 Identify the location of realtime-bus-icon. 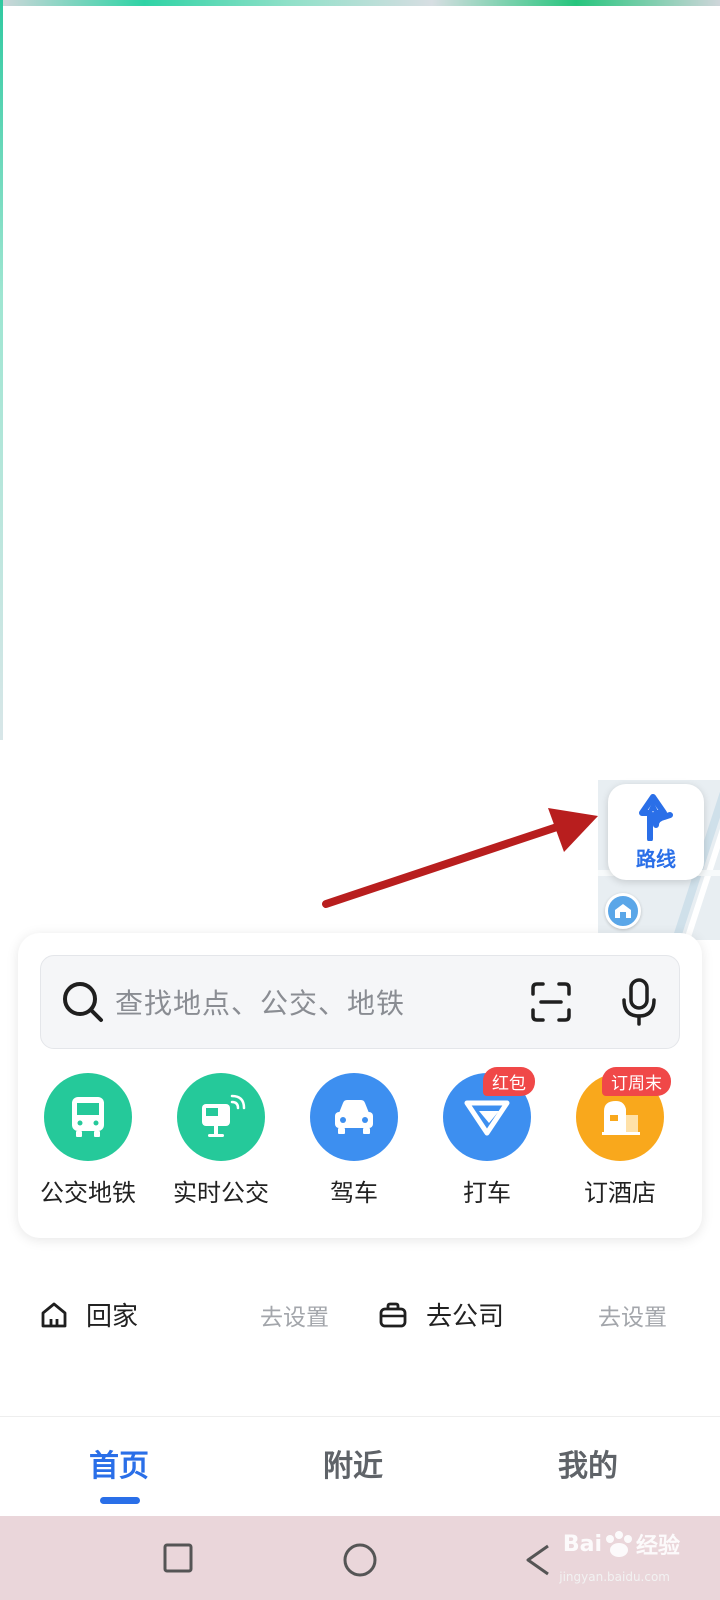
(221, 1117).